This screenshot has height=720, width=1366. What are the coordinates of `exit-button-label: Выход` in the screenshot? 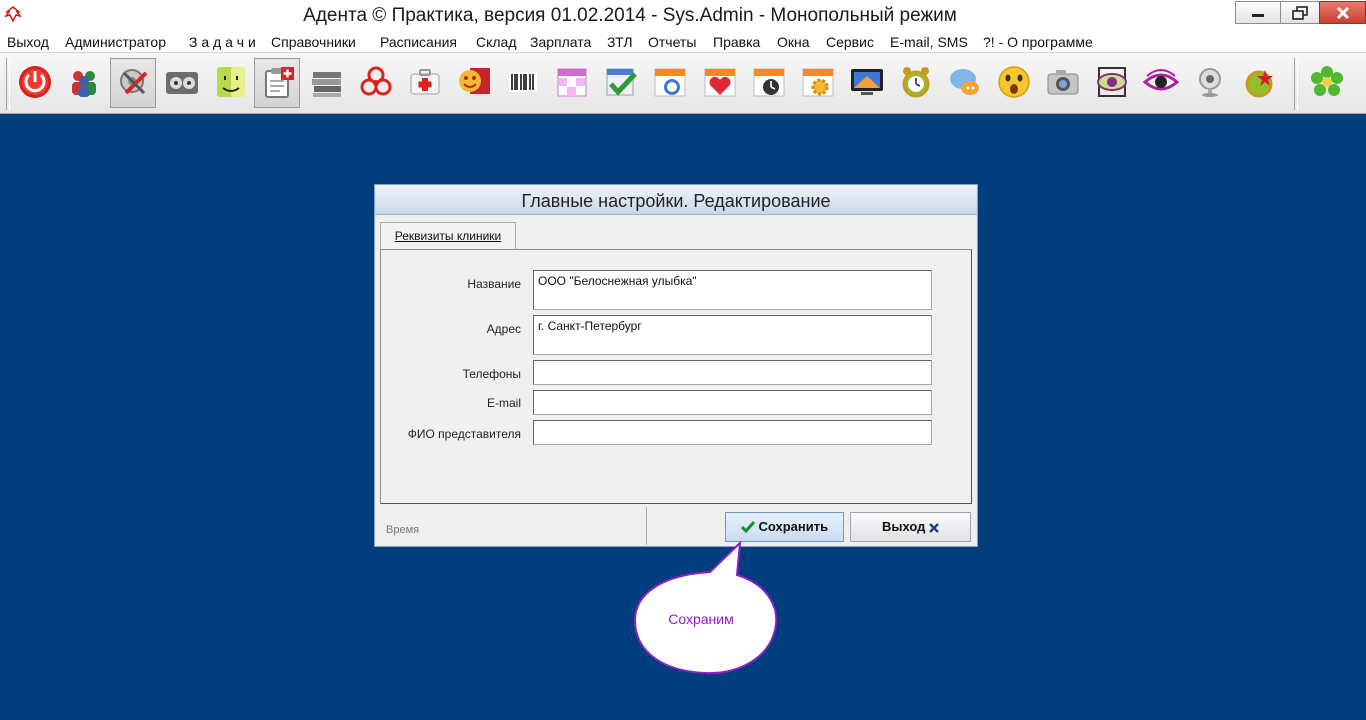 It's located at (903, 526).